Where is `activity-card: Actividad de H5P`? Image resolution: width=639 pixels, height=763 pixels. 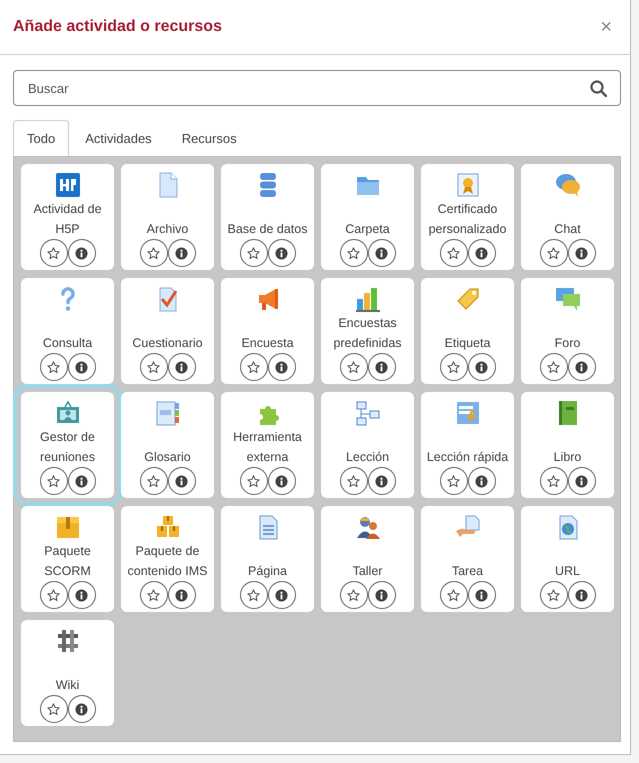 activity-card: Actividad de H5P is located at coordinates (67, 217).